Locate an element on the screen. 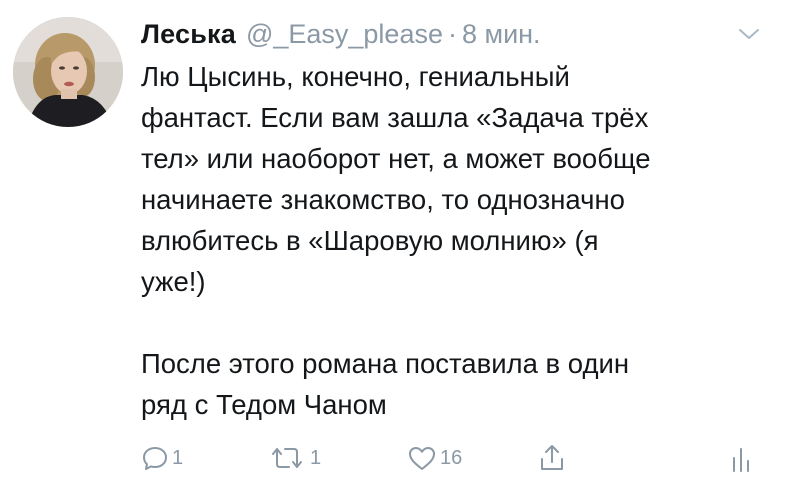 This screenshot has height=488, width=801. timestamp: 8 мин. is located at coordinates (501, 34).